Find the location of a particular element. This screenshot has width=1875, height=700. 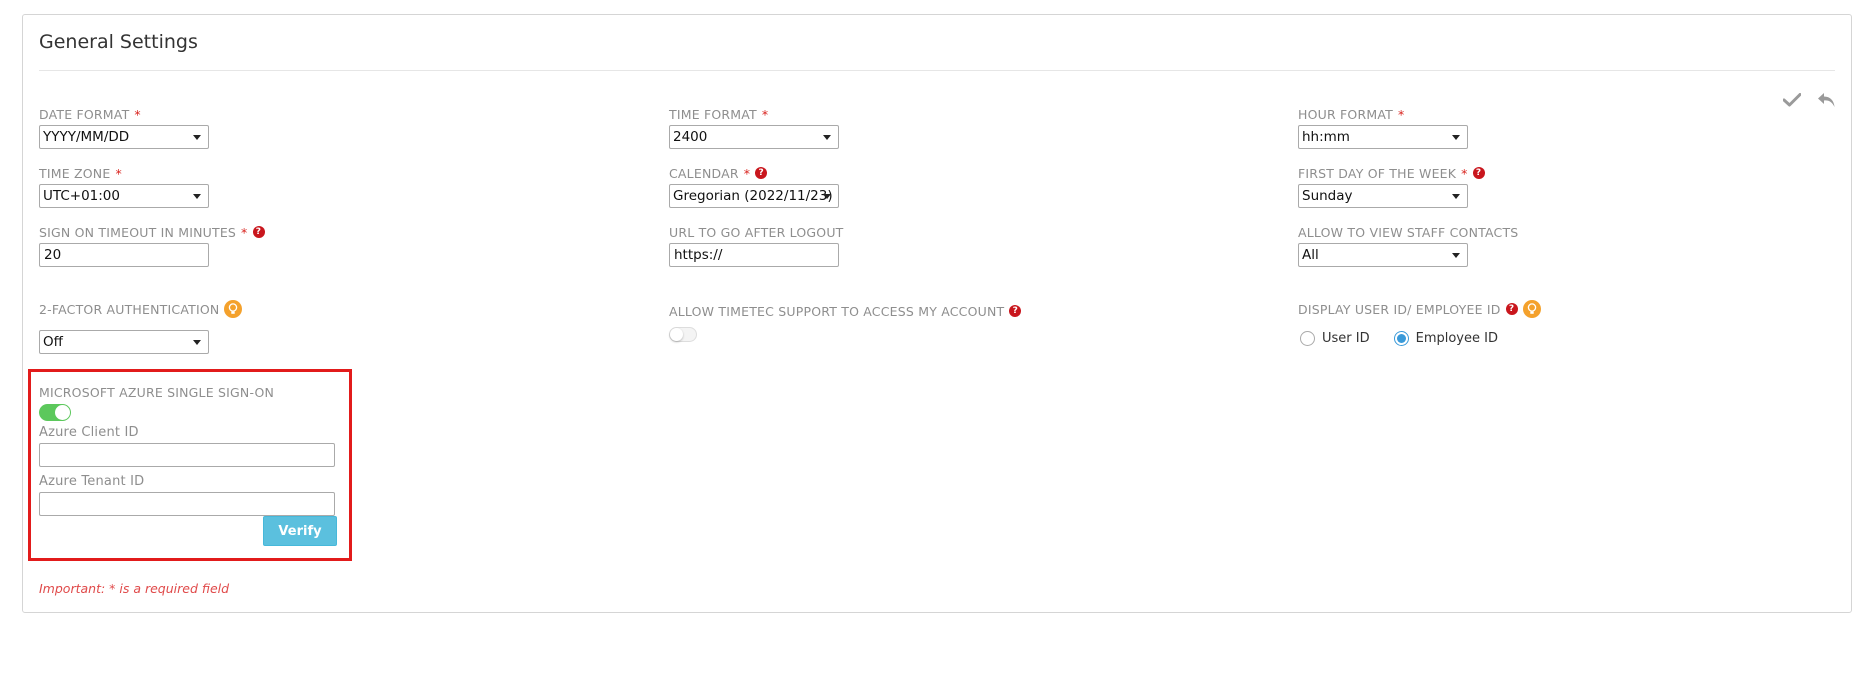

time-format-label: TIME FORMAT is located at coordinates (713, 114).